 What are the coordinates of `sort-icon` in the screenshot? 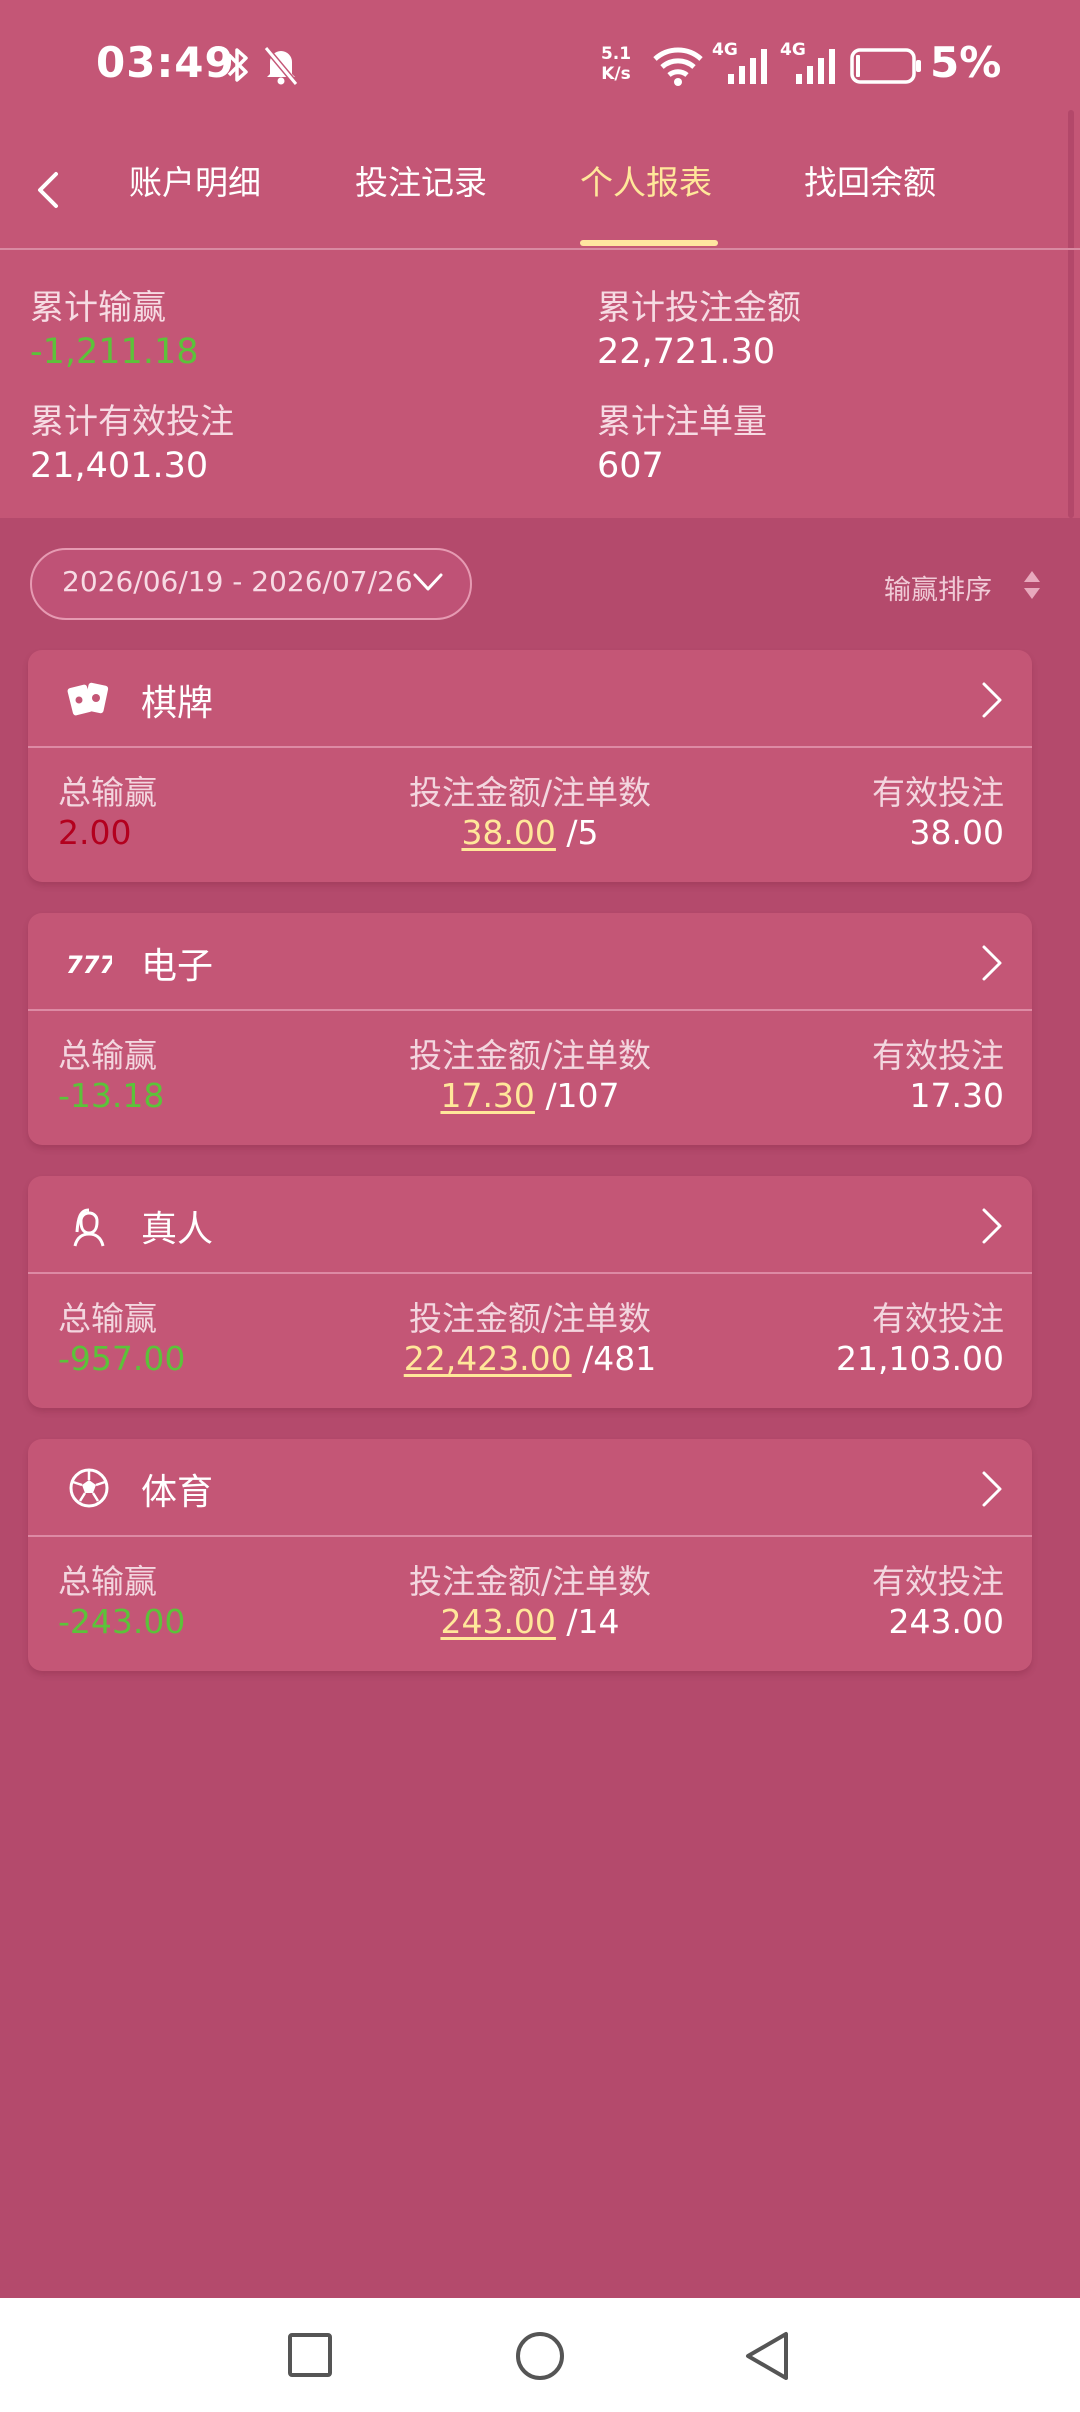 It's located at (1032, 585).